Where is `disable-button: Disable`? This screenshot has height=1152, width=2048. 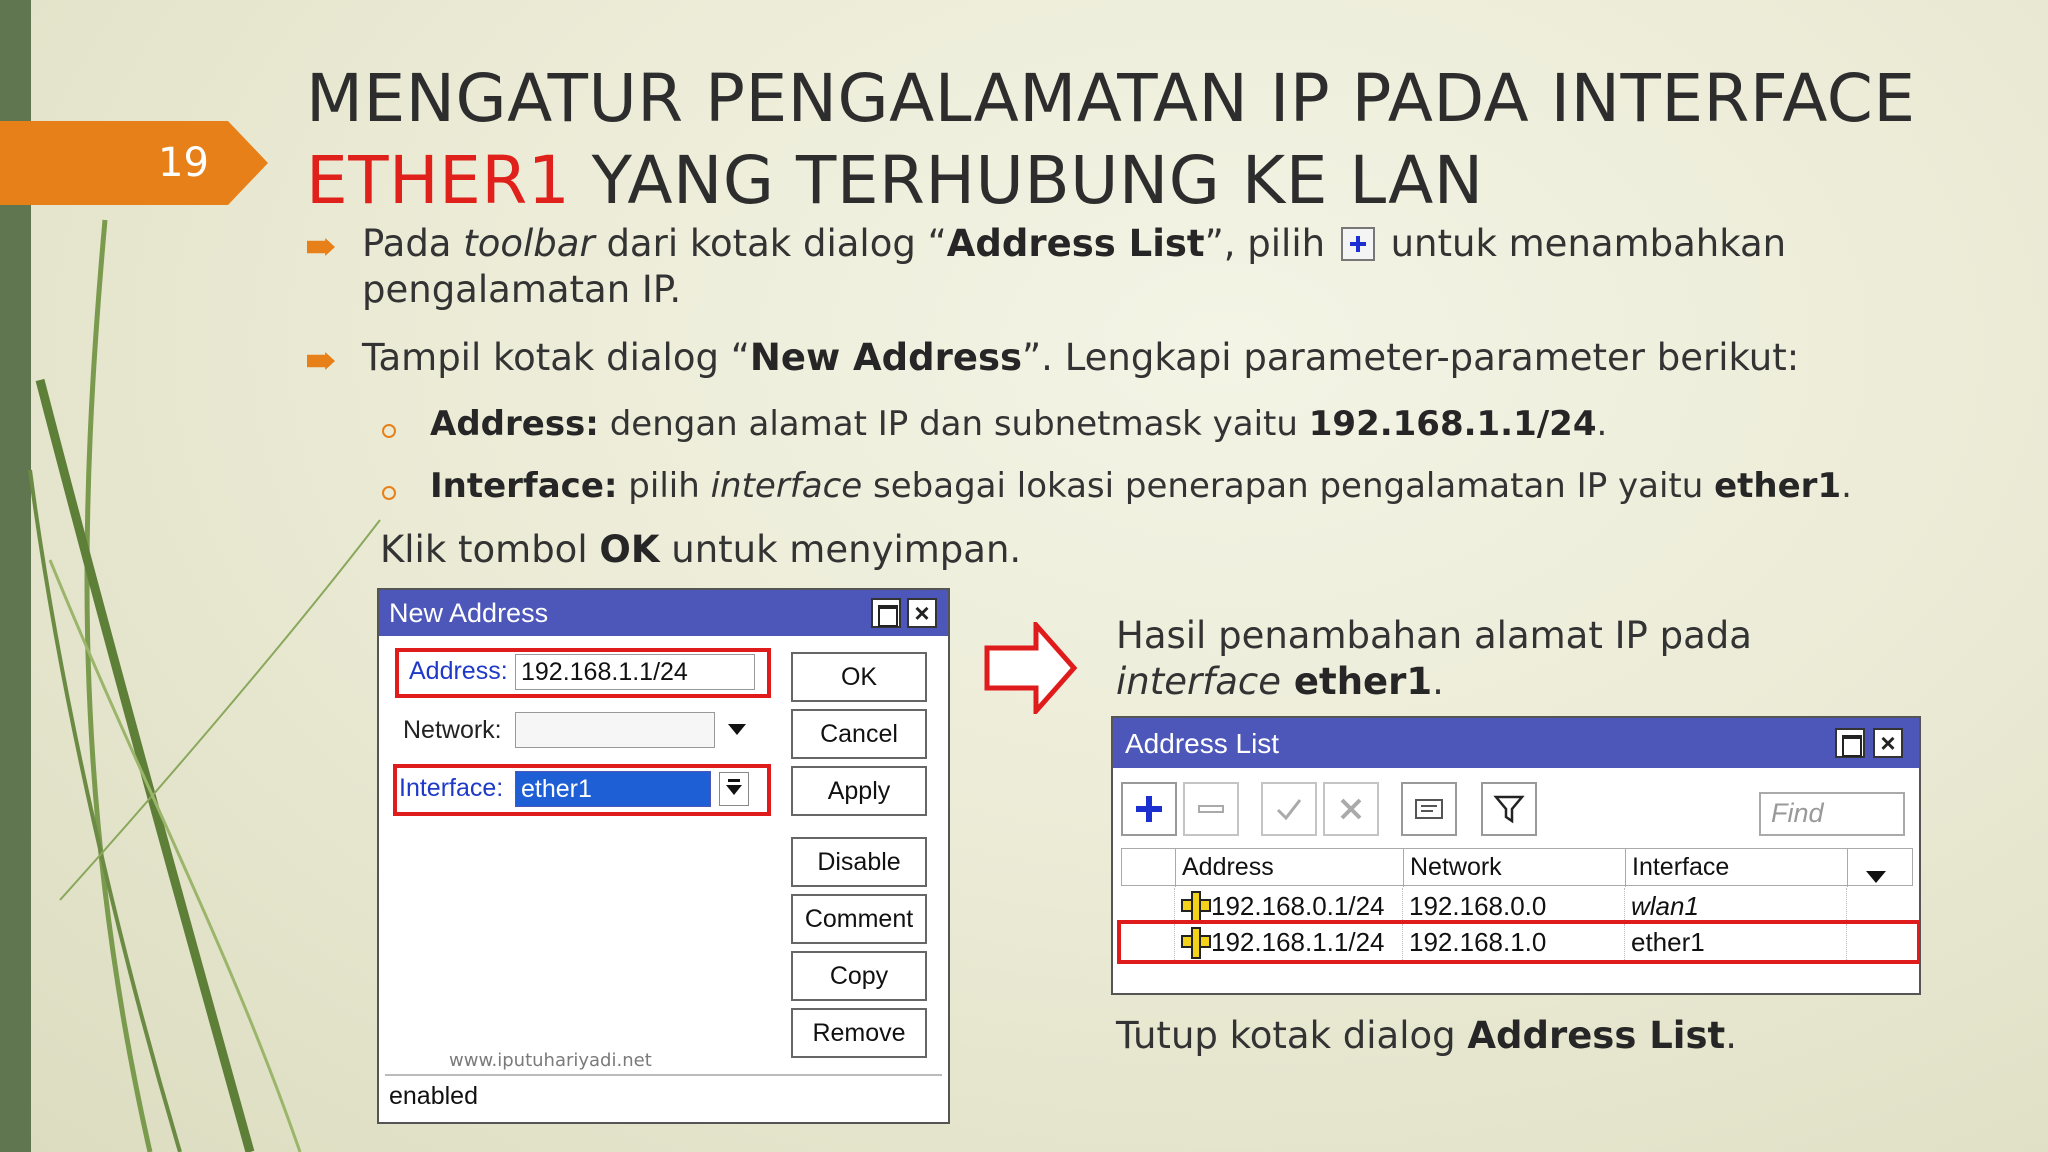 disable-button: Disable is located at coordinates (859, 862).